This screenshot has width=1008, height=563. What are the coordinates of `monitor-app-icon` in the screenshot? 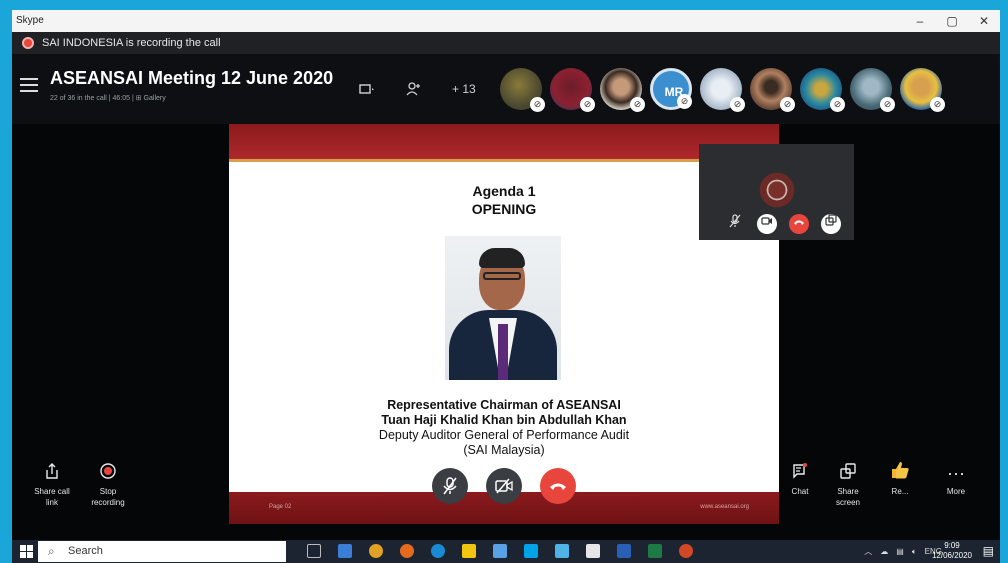 It's located at (593, 551).